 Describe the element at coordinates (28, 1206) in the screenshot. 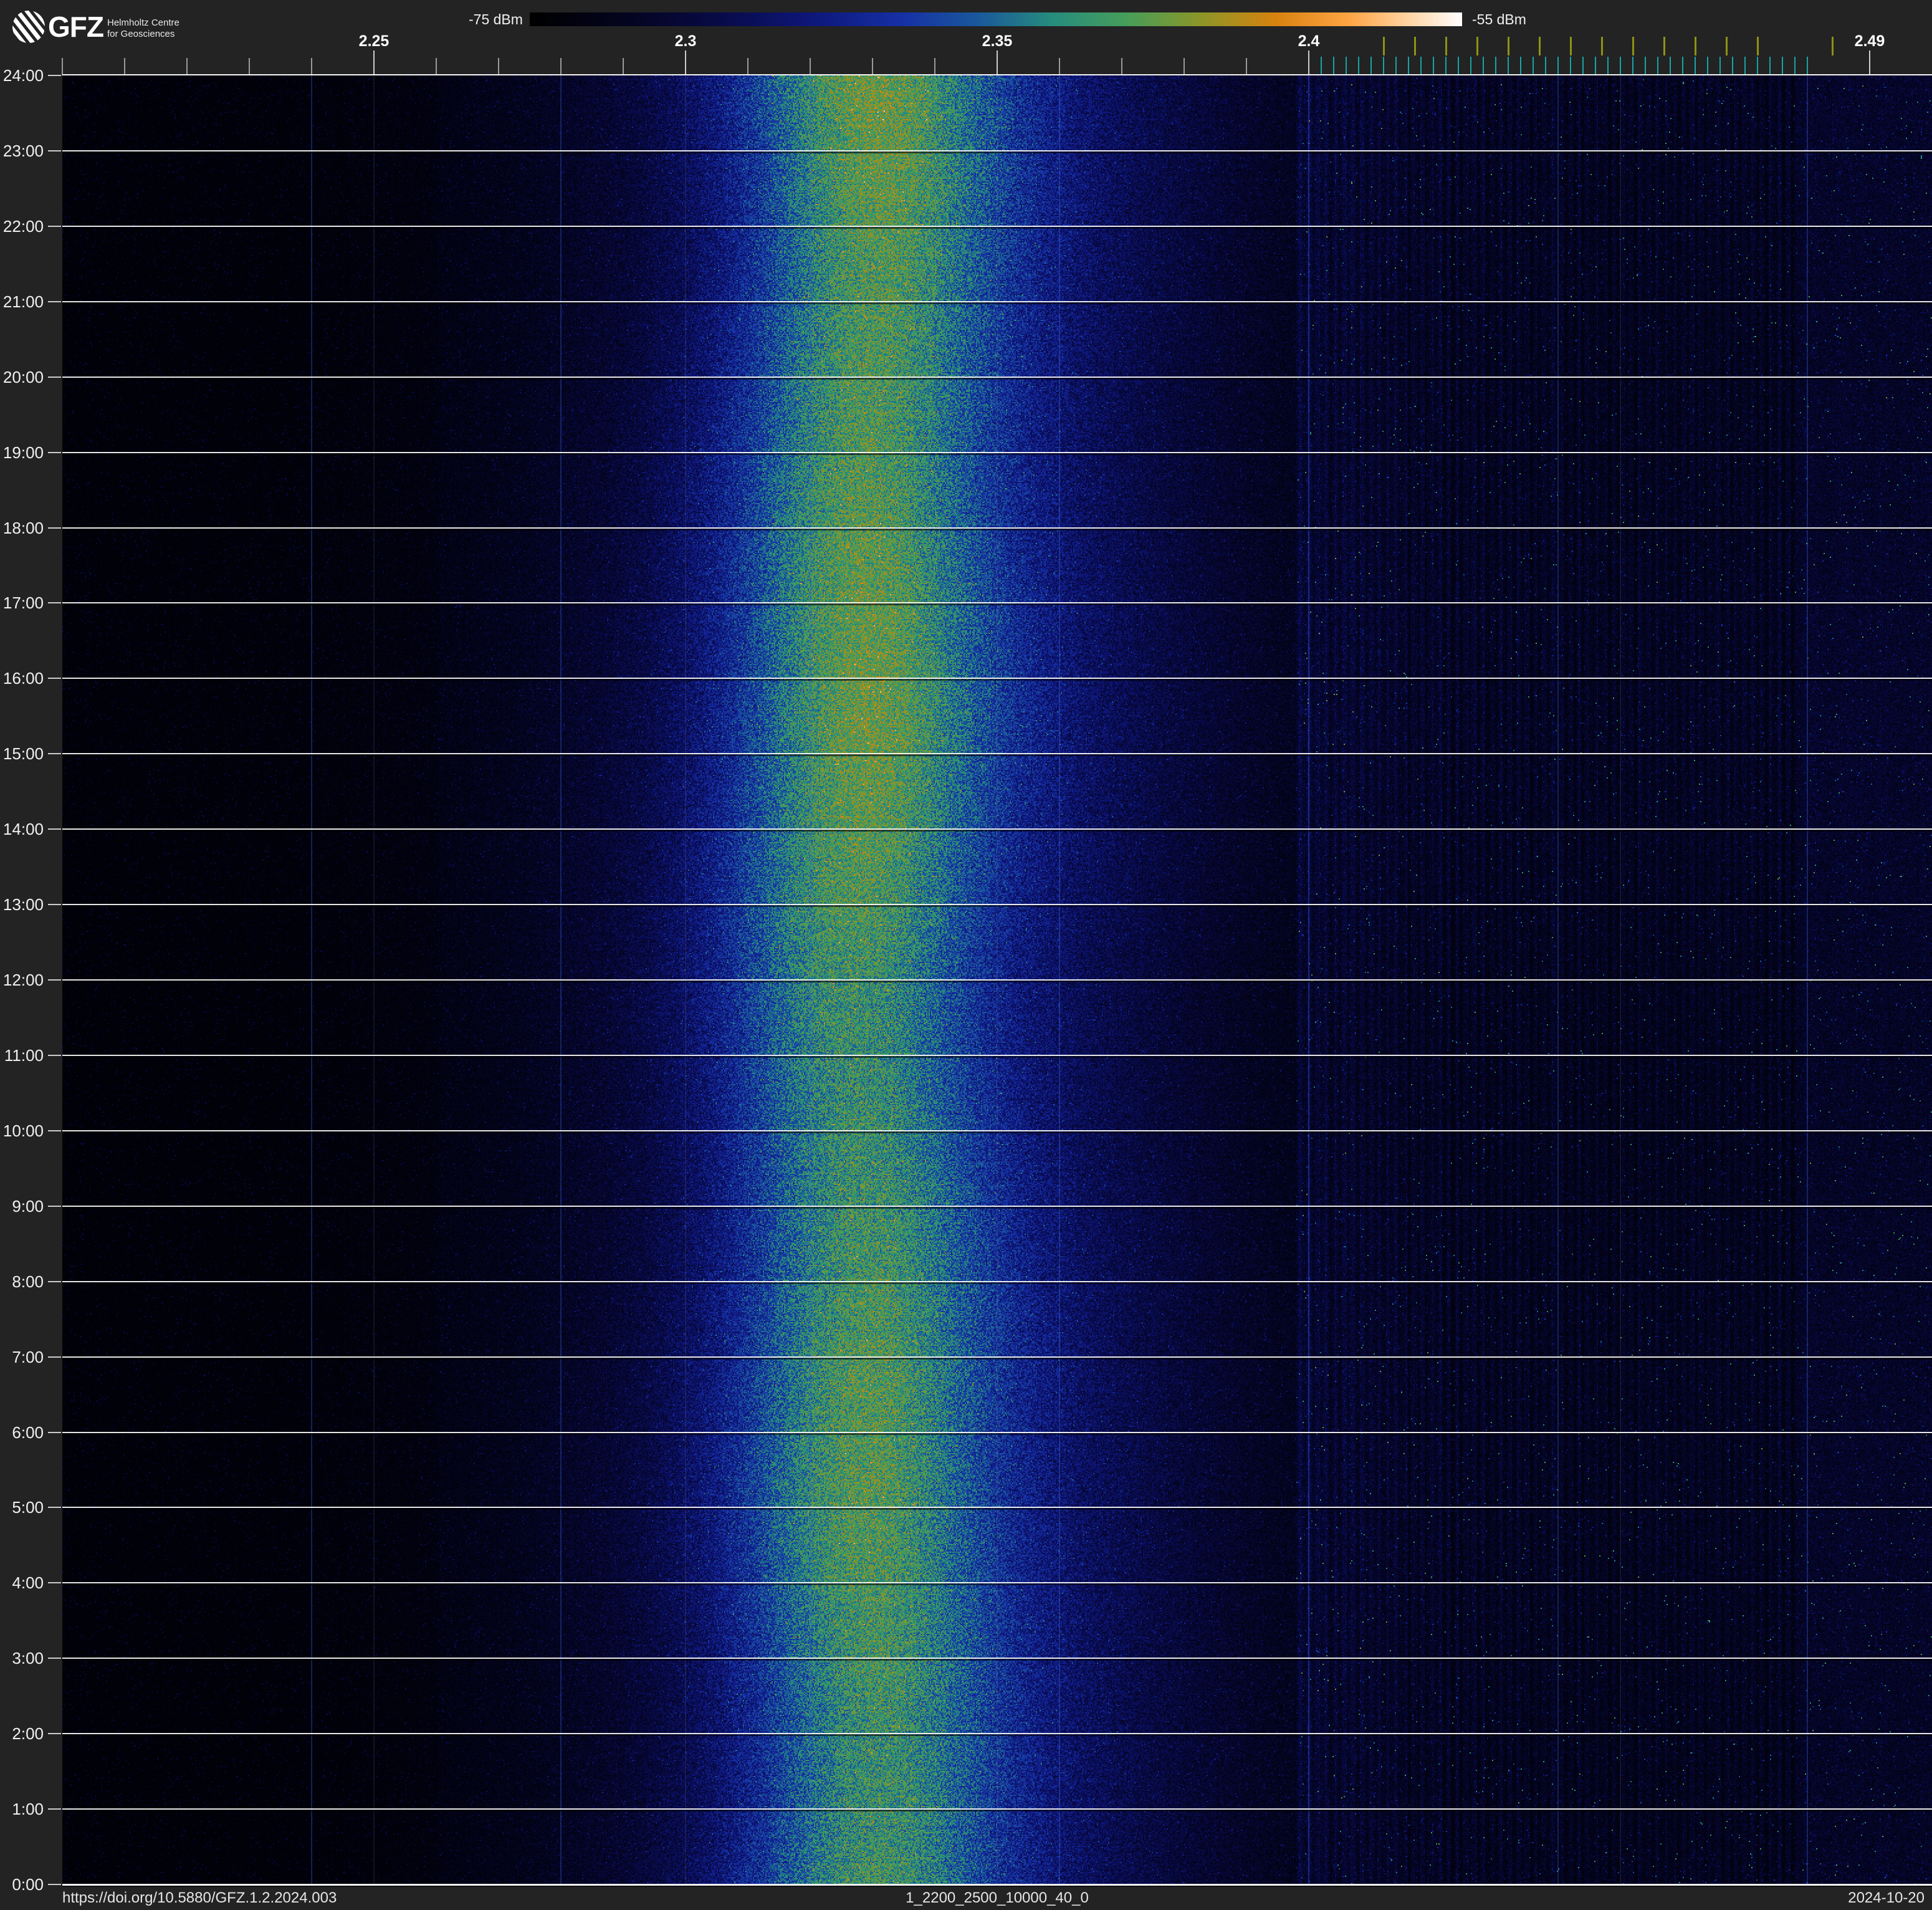

I see `time-tick-label: 9:00` at that location.